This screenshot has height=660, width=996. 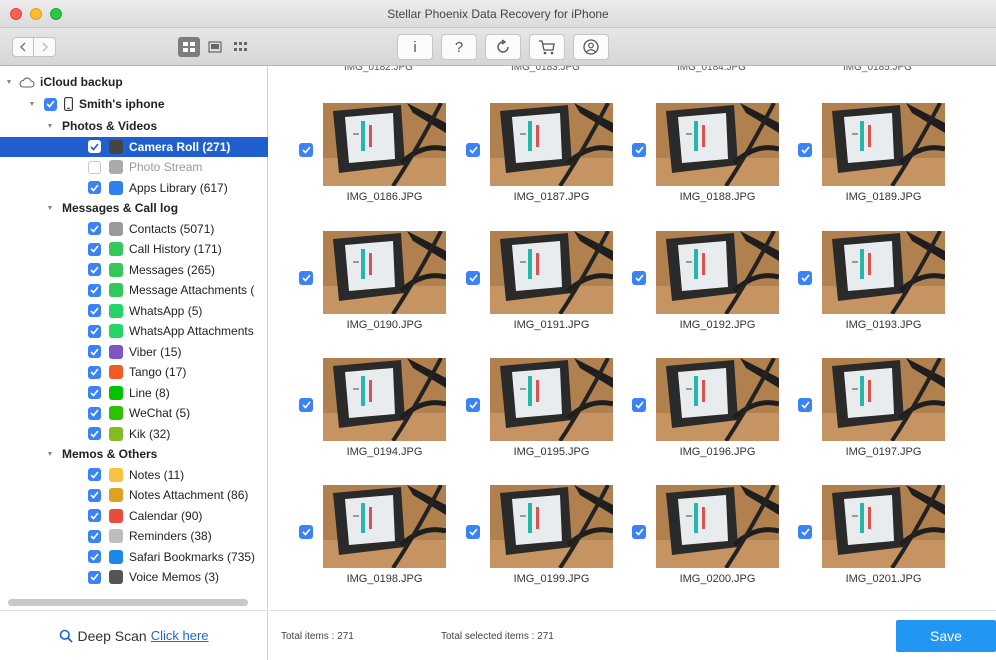 I want to click on deep-scan-link: Click here, so click(x=180, y=635).